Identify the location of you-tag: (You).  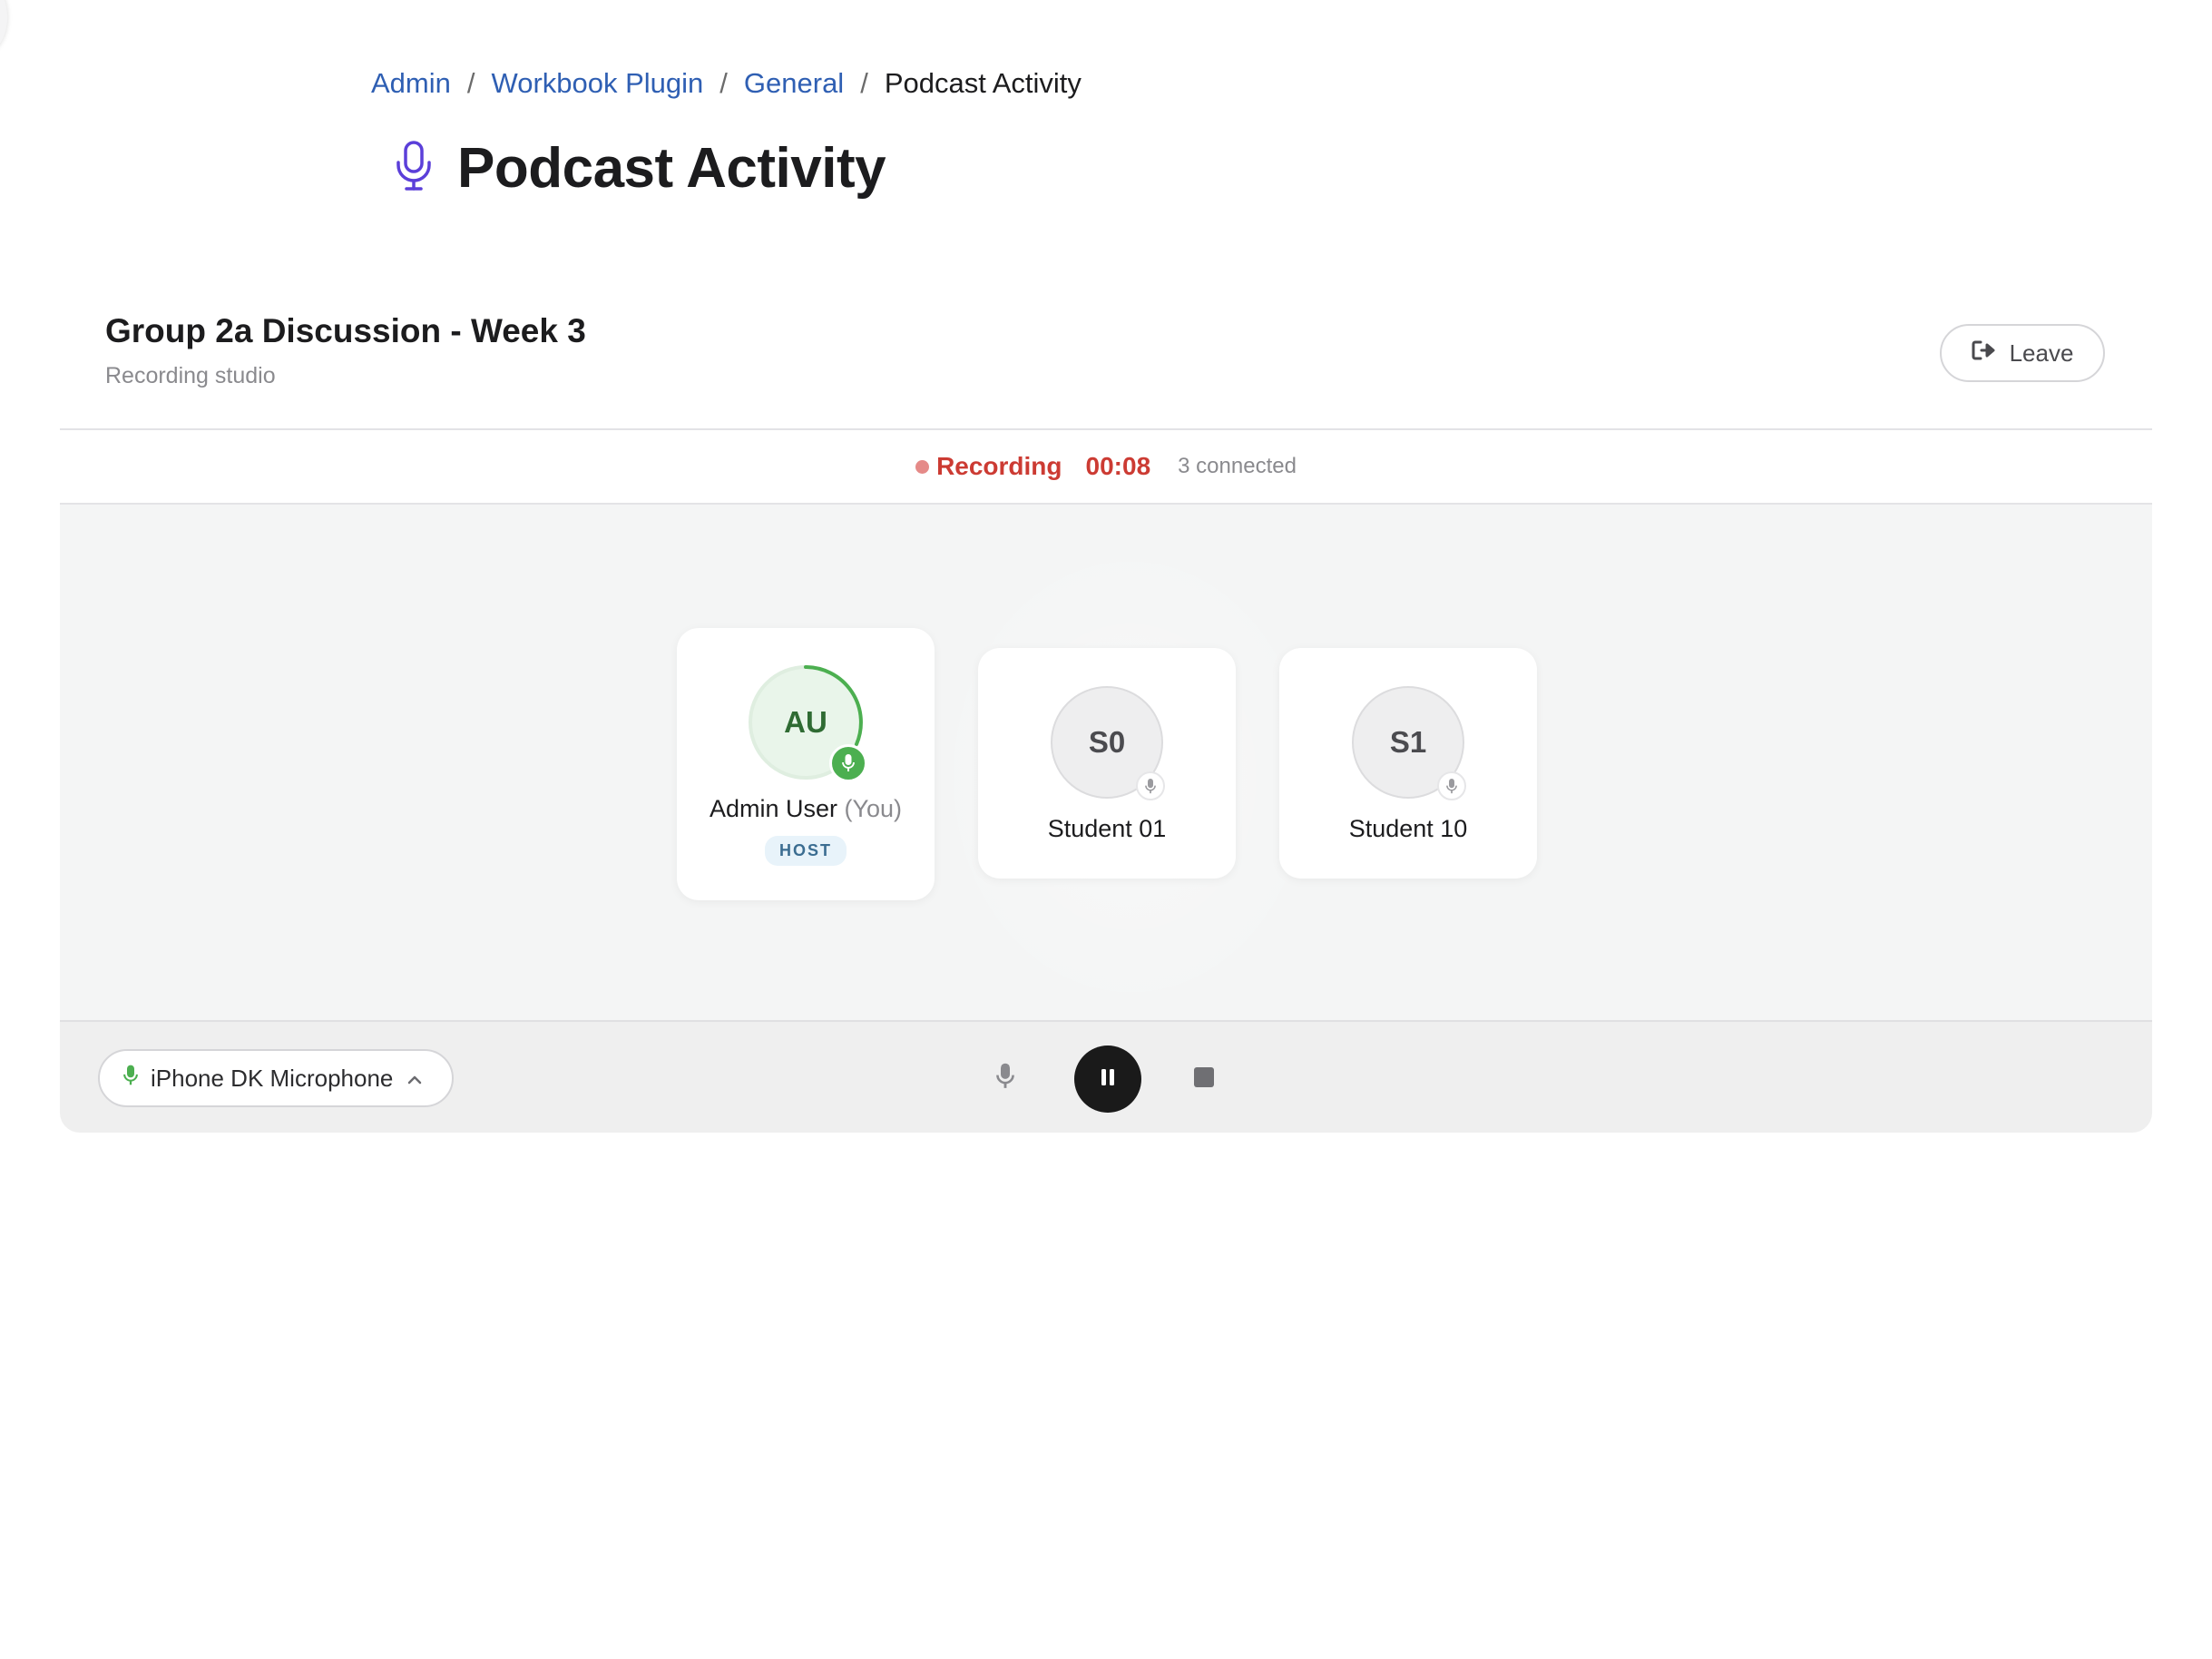
(873, 808).